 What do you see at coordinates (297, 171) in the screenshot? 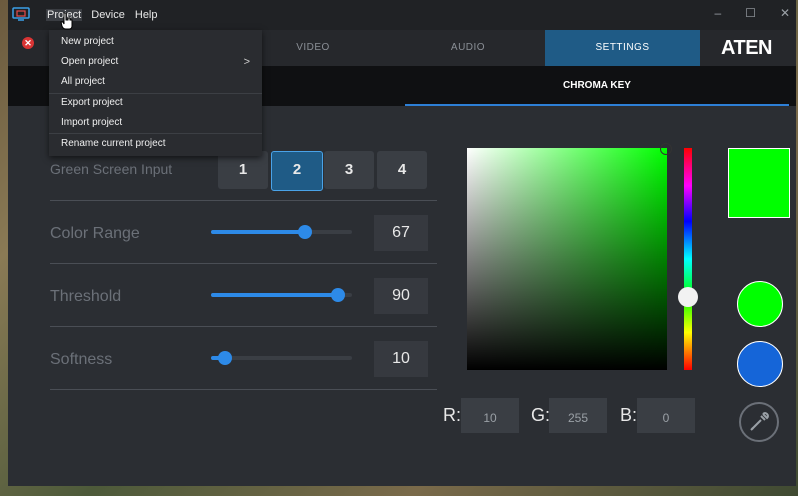
I see `input-2-button: 2` at bounding box center [297, 171].